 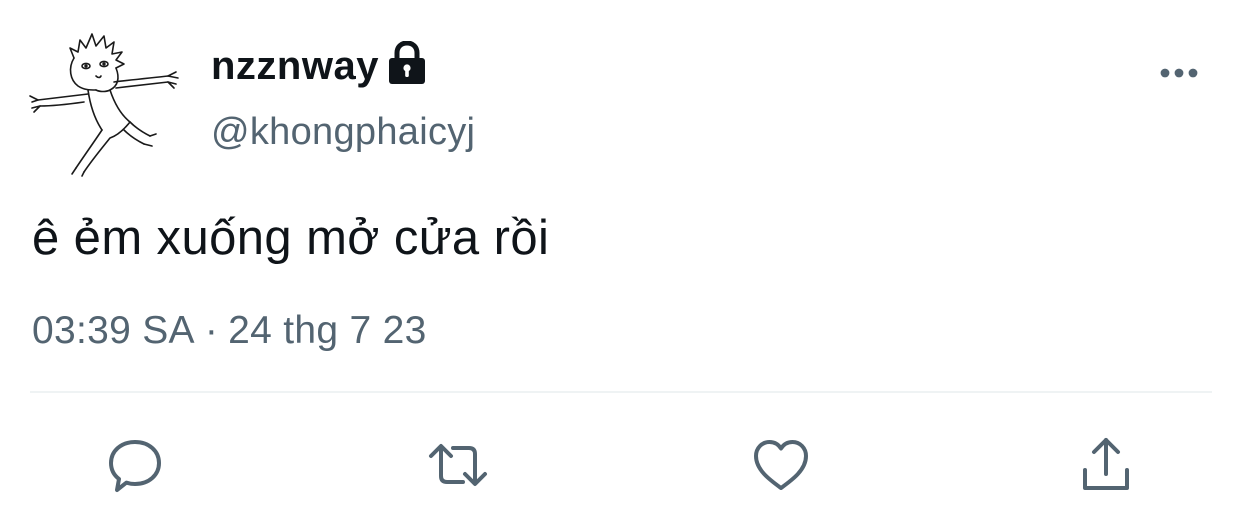 What do you see at coordinates (104, 105) in the screenshot?
I see `stick-figure-drawing` at bounding box center [104, 105].